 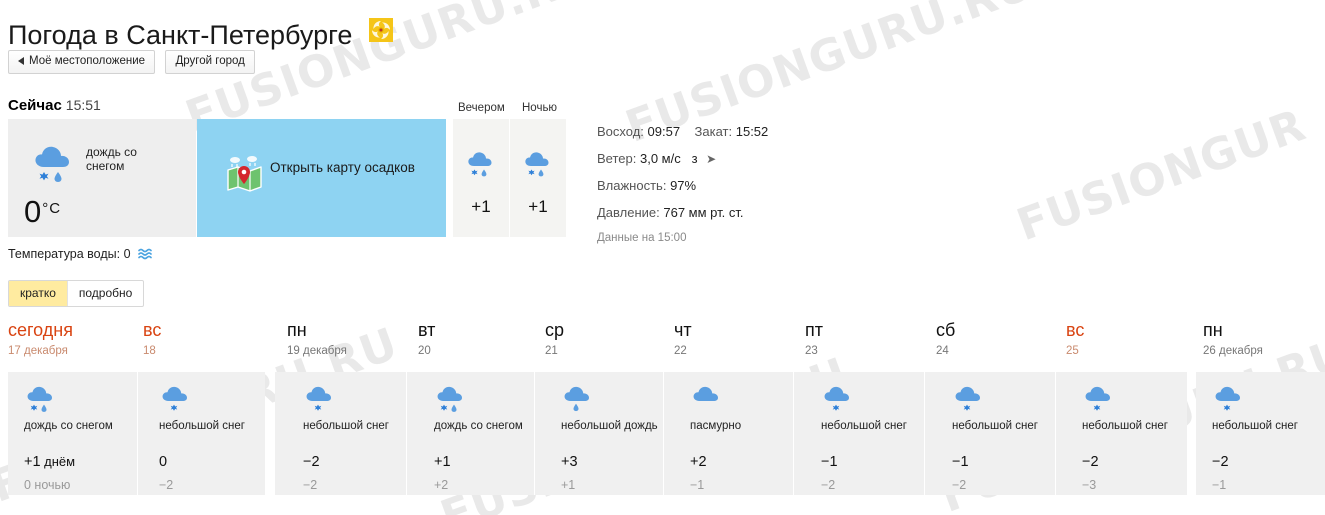 I want to click on forecast-day-temp: +1 днём, so click(x=49, y=462).